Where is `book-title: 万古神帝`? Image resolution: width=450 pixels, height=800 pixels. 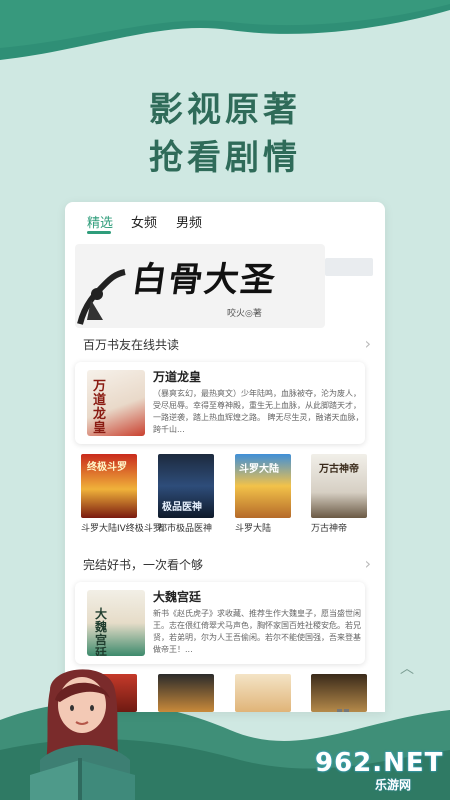 book-title: 万古神帝 is located at coordinates (329, 529).